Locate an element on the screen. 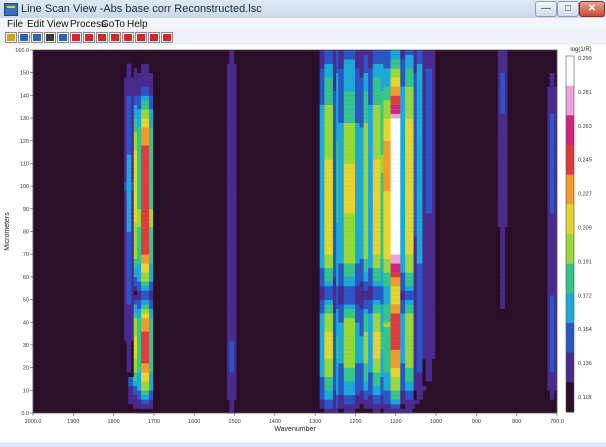 The image size is (606, 447). x-tick-label: 1500 is located at coordinates (234, 422).